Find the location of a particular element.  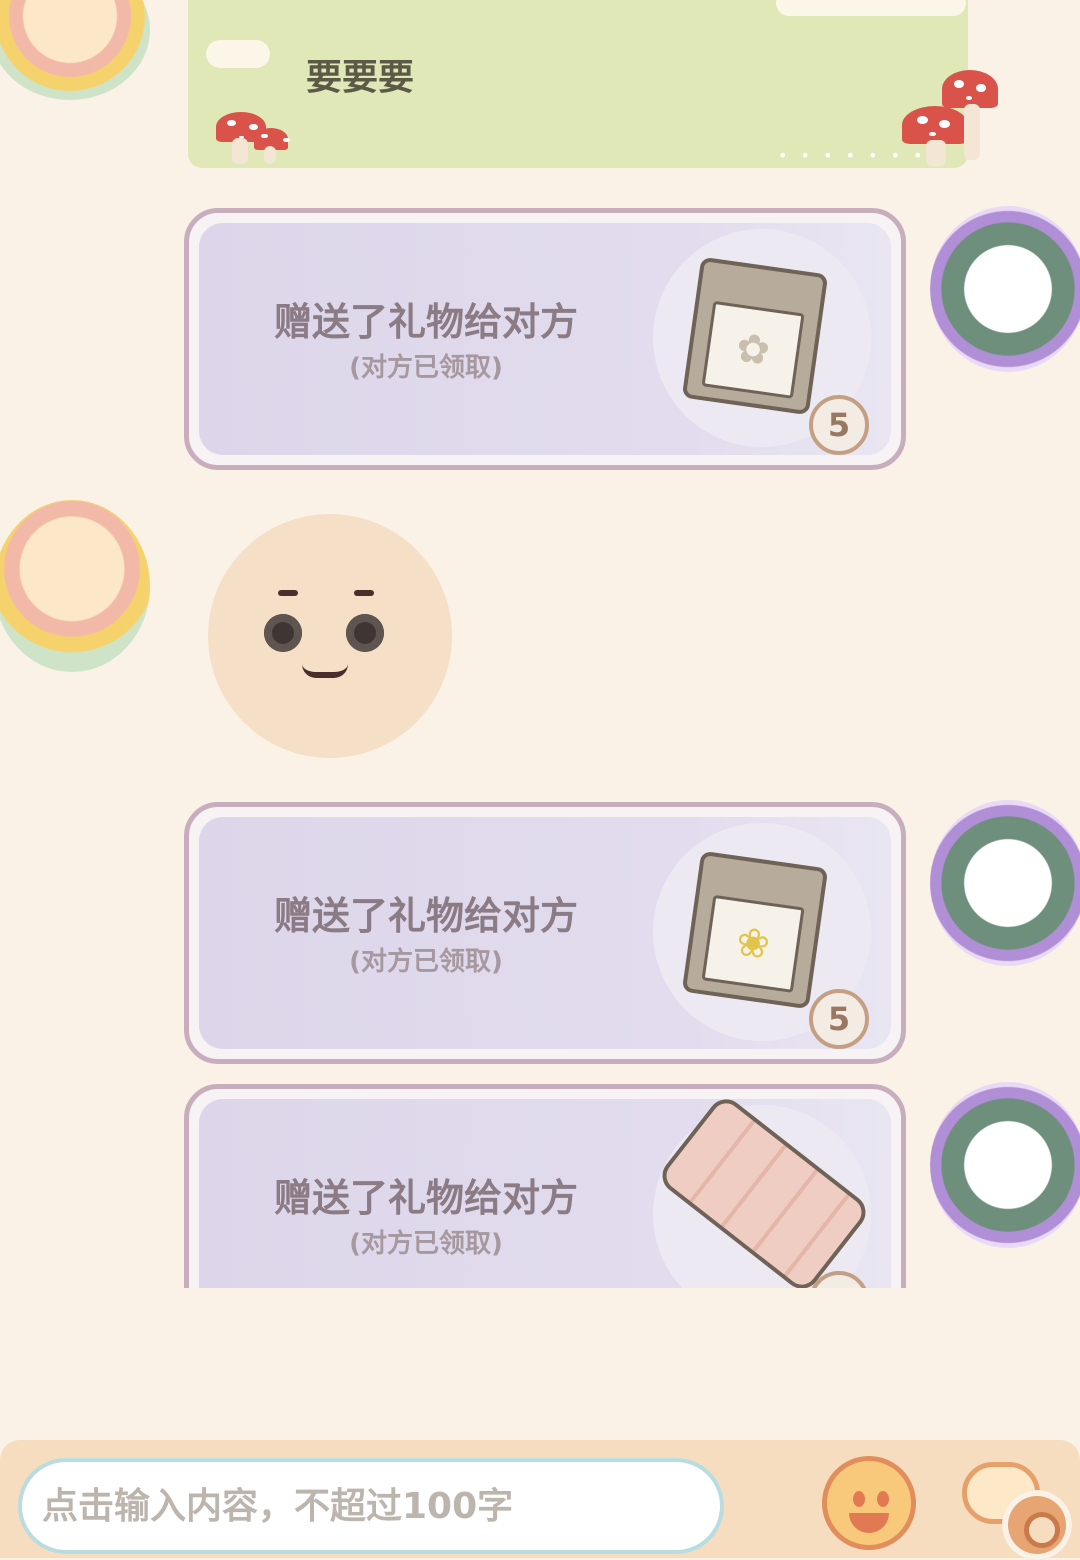

mouth is located at coordinates (325, 671).